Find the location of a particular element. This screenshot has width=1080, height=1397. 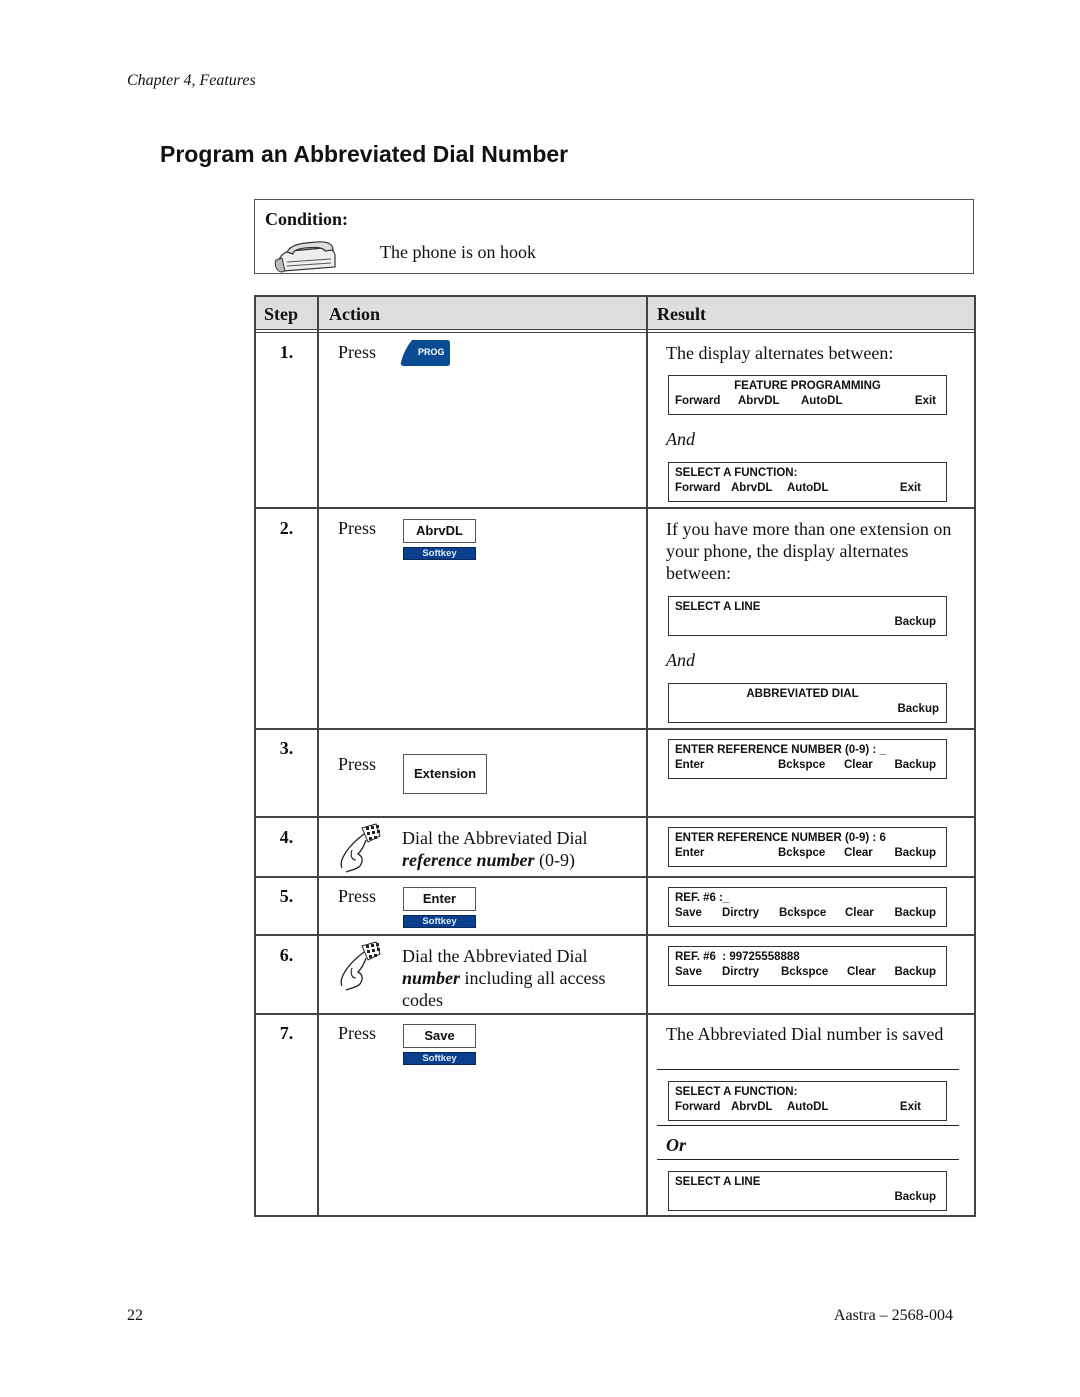

step-number: 6. is located at coordinates (286, 955).